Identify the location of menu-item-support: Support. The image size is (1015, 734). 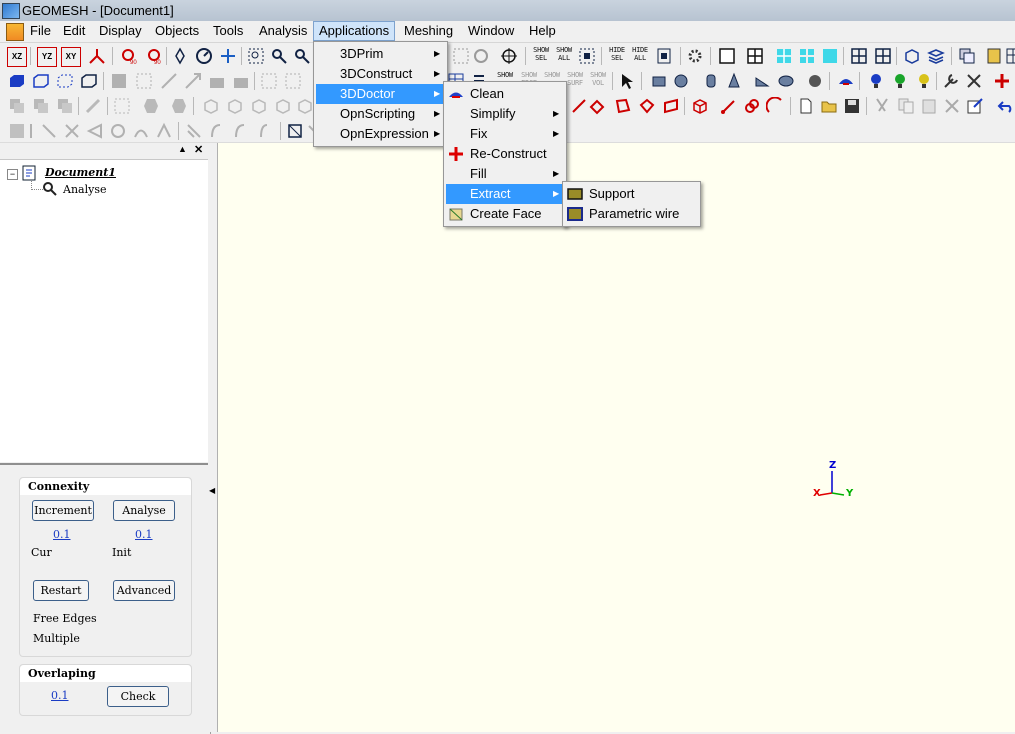
(631, 194).